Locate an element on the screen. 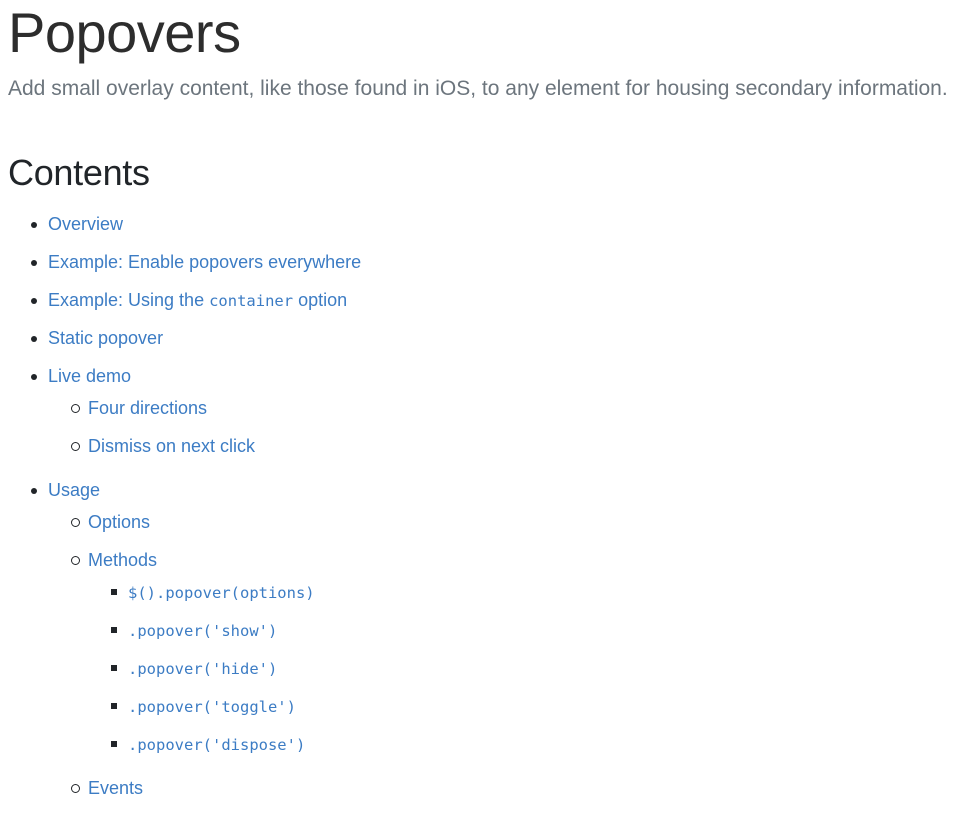 The image size is (956, 832). toc-item-example-enable-popovers-everywhere: Example: Enable popovers everywhere is located at coordinates (489, 263).